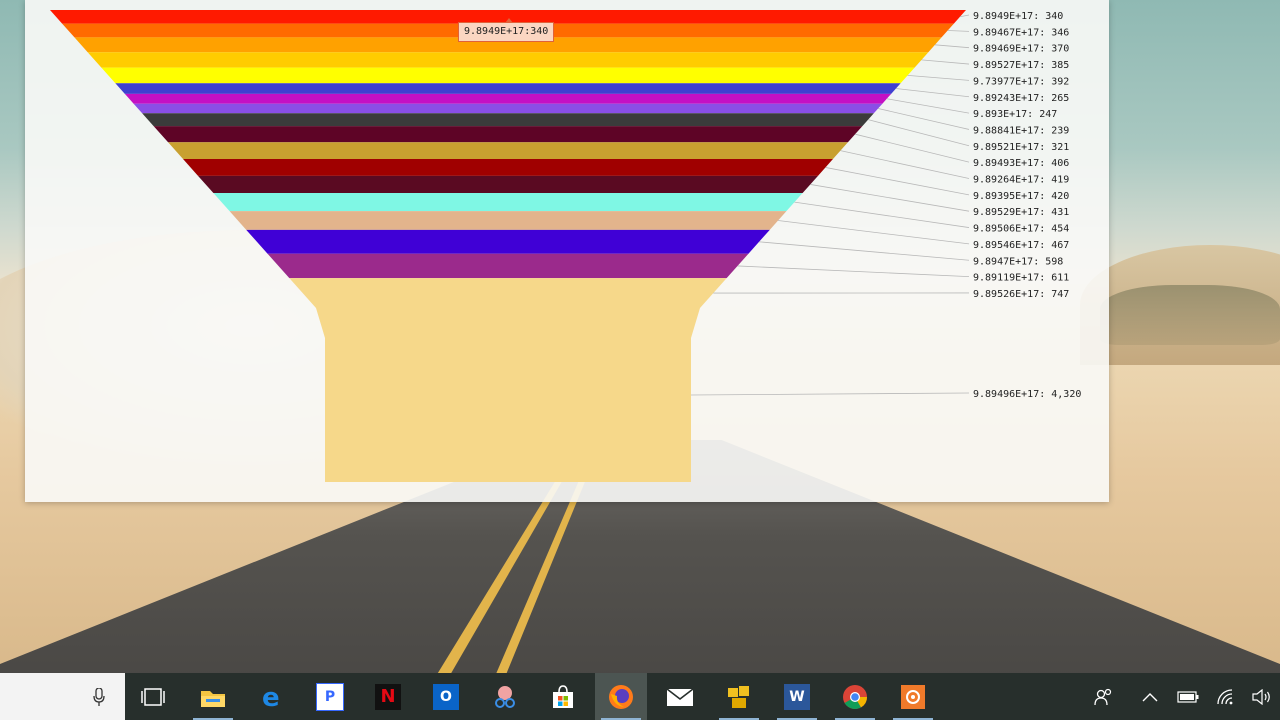 The height and width of the screenshot is (720, 1280). I want to click on funnel-data-label: 9.8949E+17: 340, so click(1018, 16).